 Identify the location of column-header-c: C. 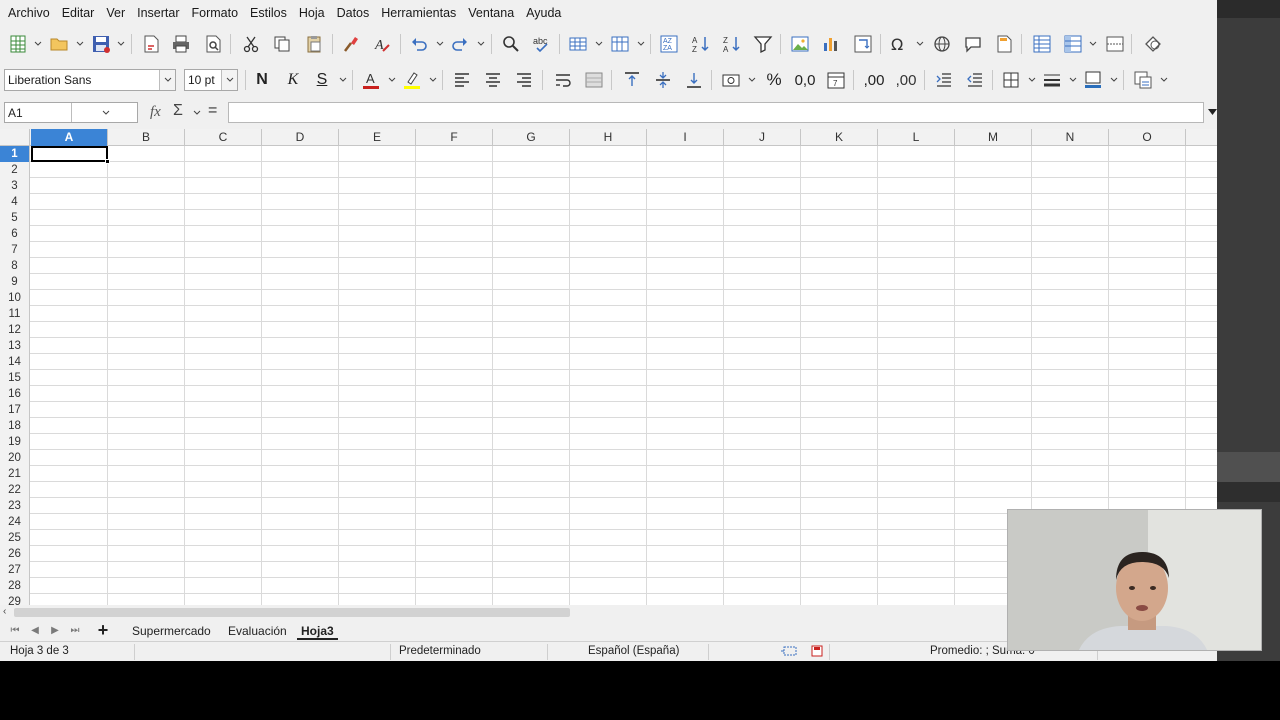
(223, 137).